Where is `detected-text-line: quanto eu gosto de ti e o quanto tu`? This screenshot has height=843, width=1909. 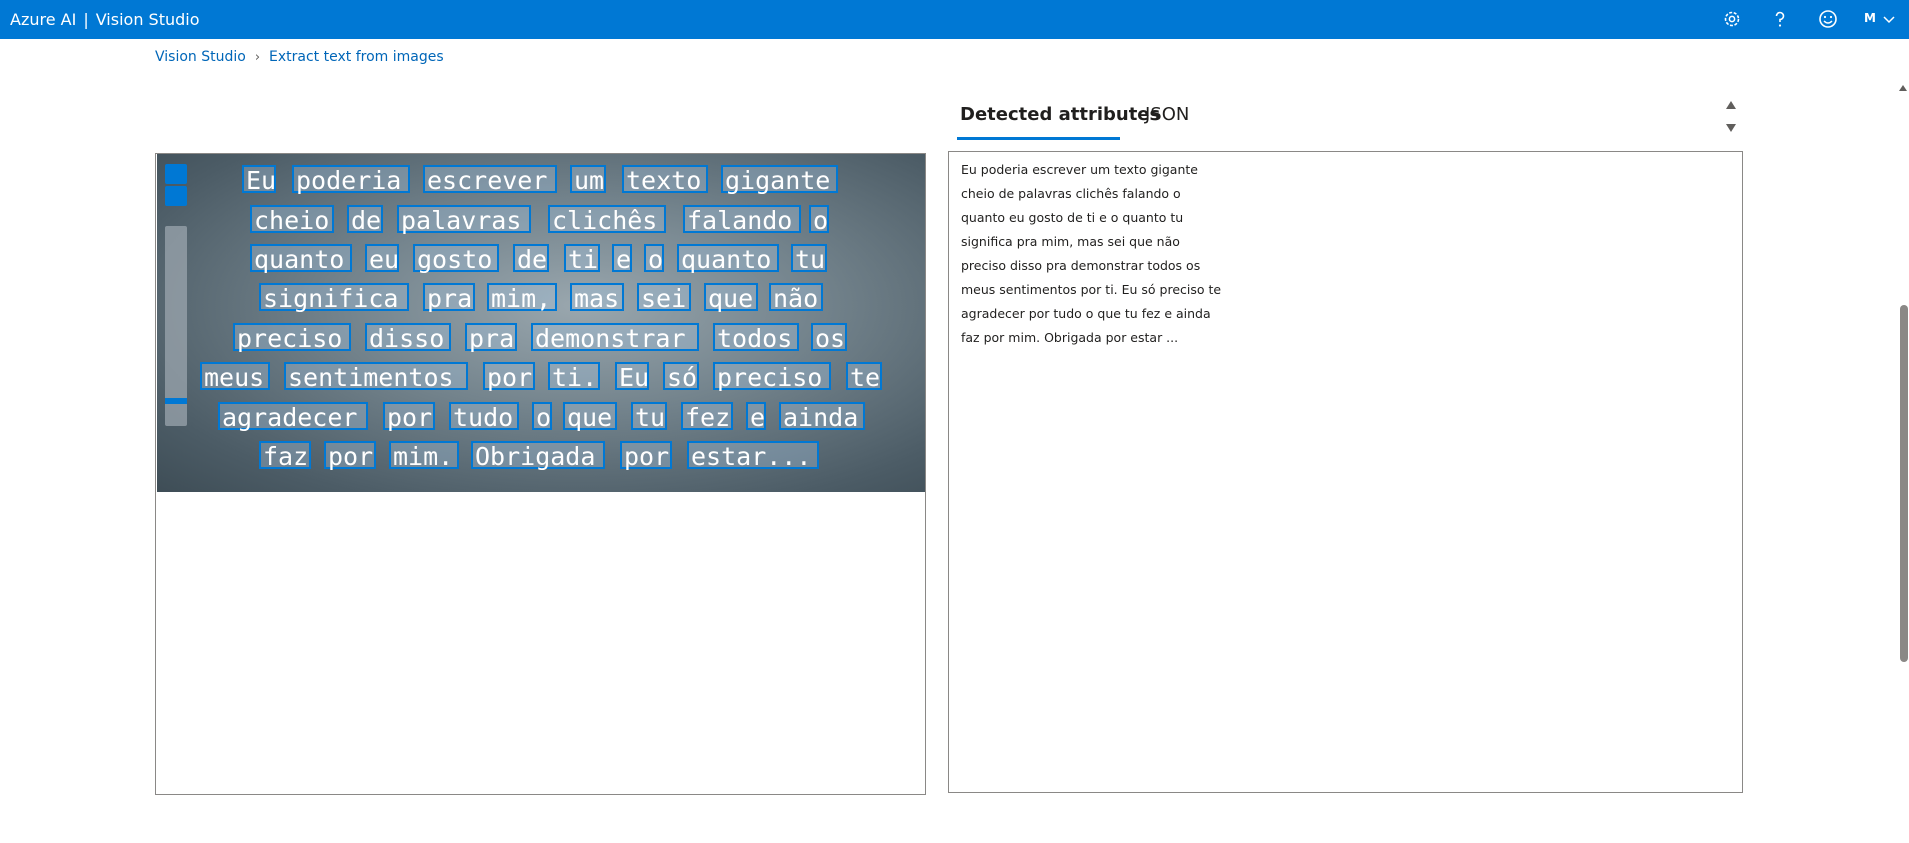
detected-text-line: quanto eu gosto de ti e o quanto tu is located at coordinates (1072, 217).